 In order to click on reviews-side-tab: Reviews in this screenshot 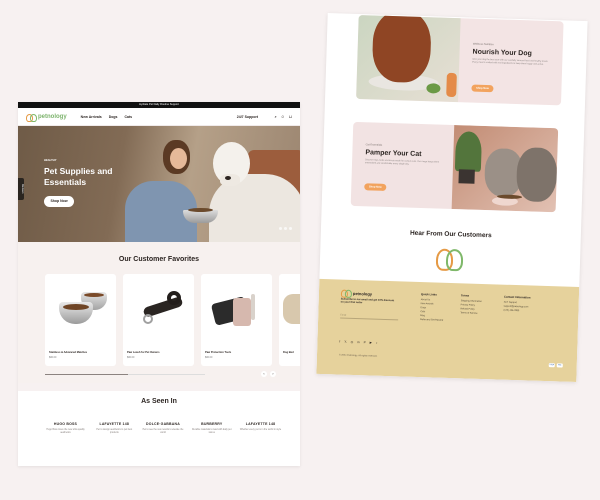, I will do `click(21, 189)`.